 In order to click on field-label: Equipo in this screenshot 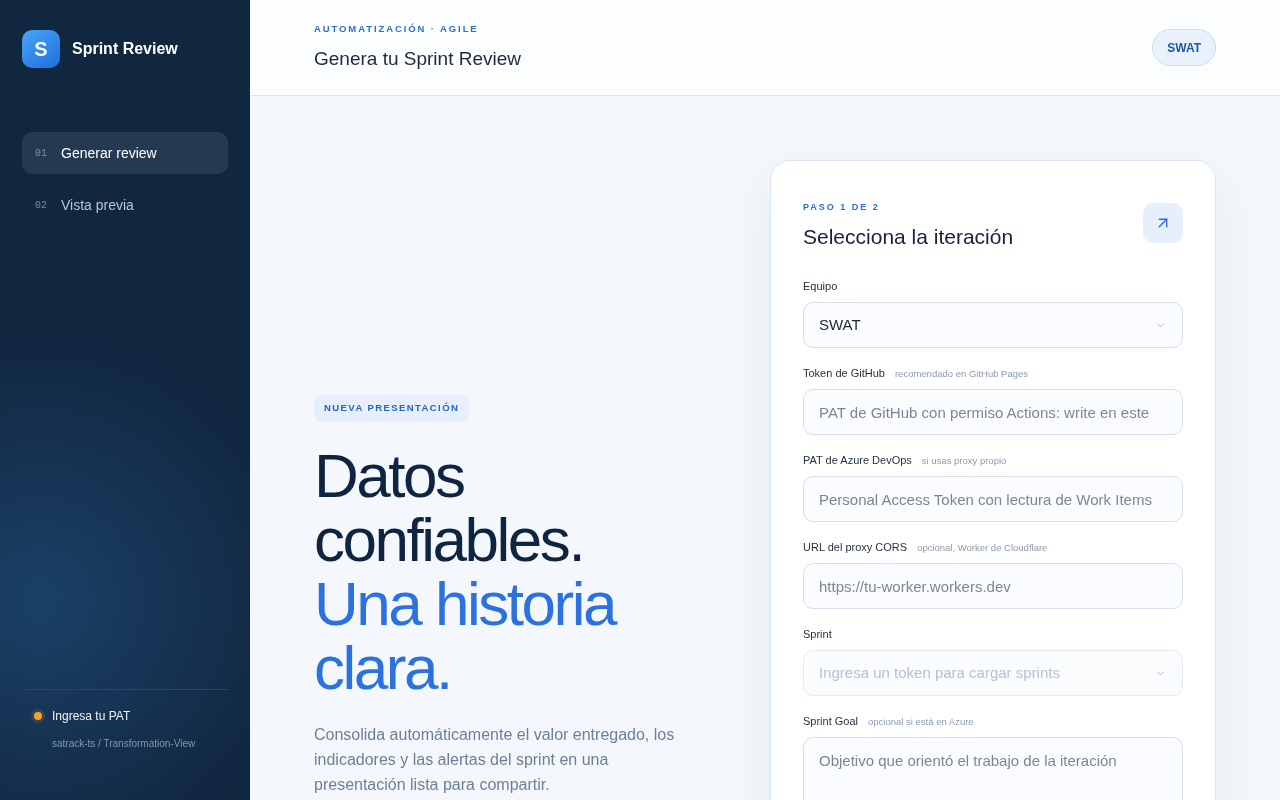, I will do `click(820, 286)`.